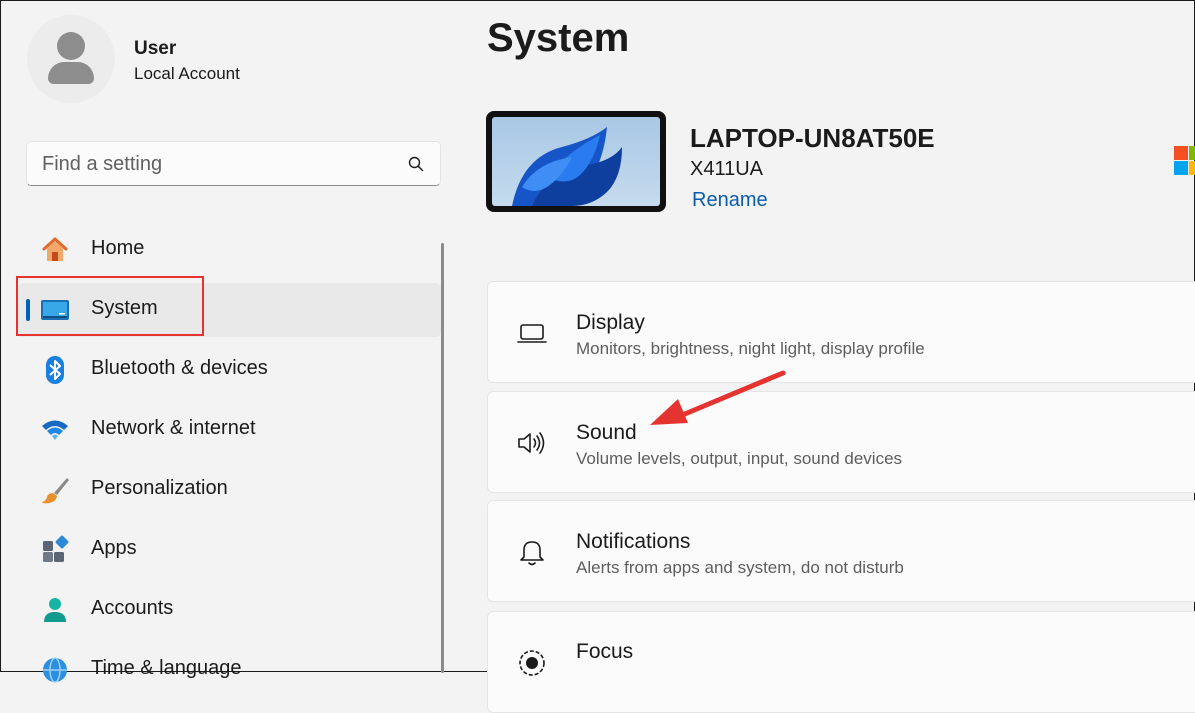  What do you see at coordinates (56, 548) in the screenshot?
I see `apps-icon` at bounding box center [56, 548].